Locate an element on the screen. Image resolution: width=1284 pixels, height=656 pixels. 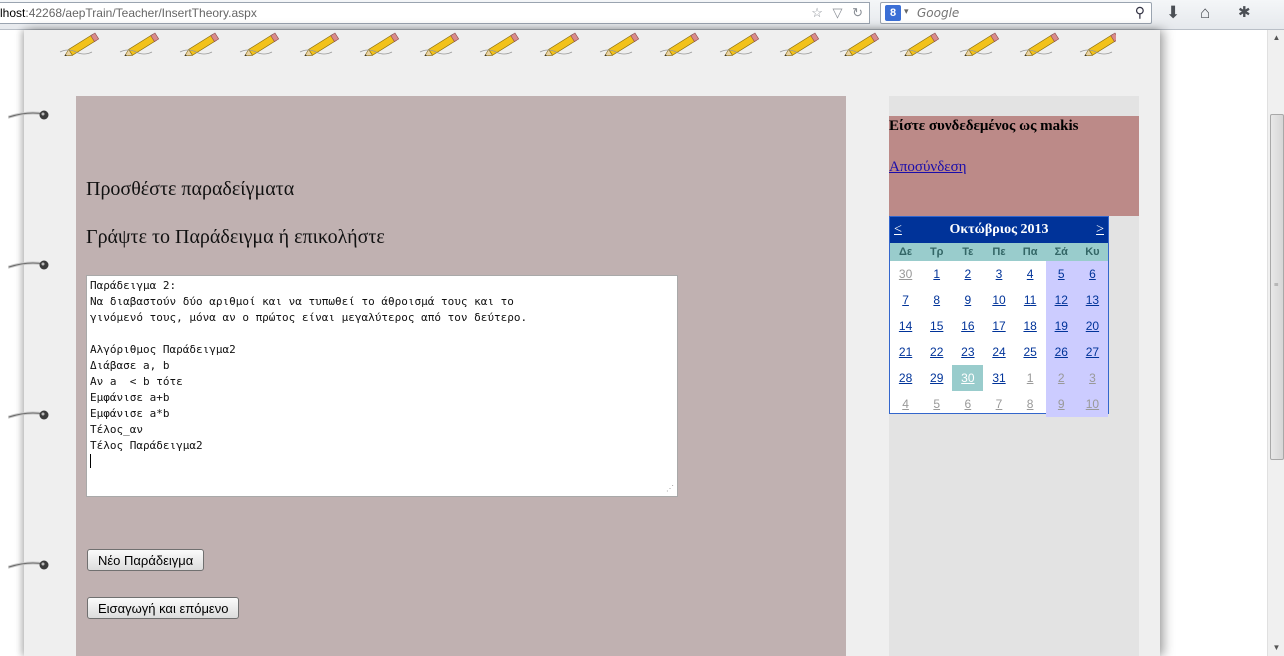
calendar-day-label: 4 is located at coordinates (1030, 274).